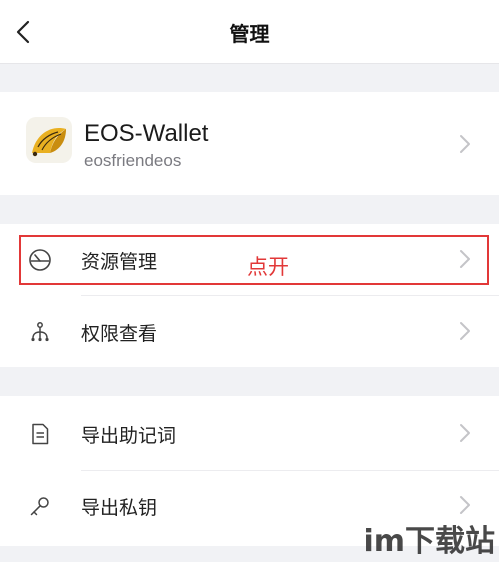  I want to click on menu-item-label: 导出助记词, so click(129, 436).